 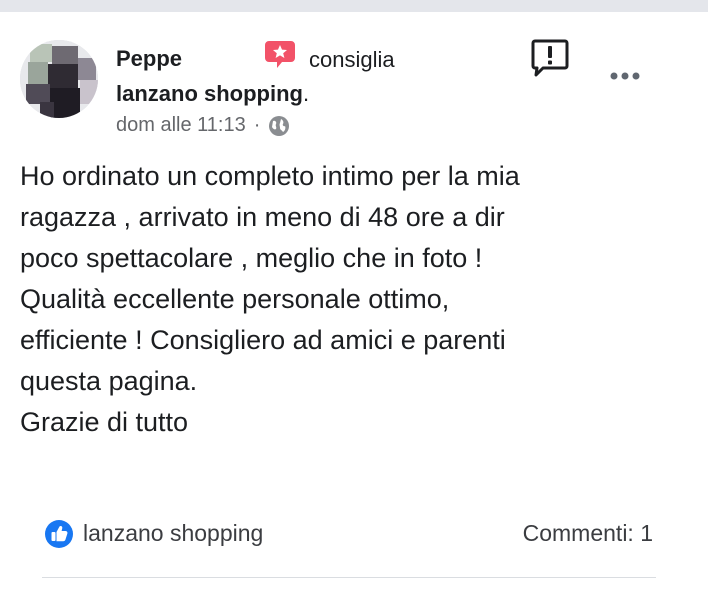 What do you see at coordinates (306, 93) in the screenshot?
I see `page-name-period: .` at bounding box center [306, 93].